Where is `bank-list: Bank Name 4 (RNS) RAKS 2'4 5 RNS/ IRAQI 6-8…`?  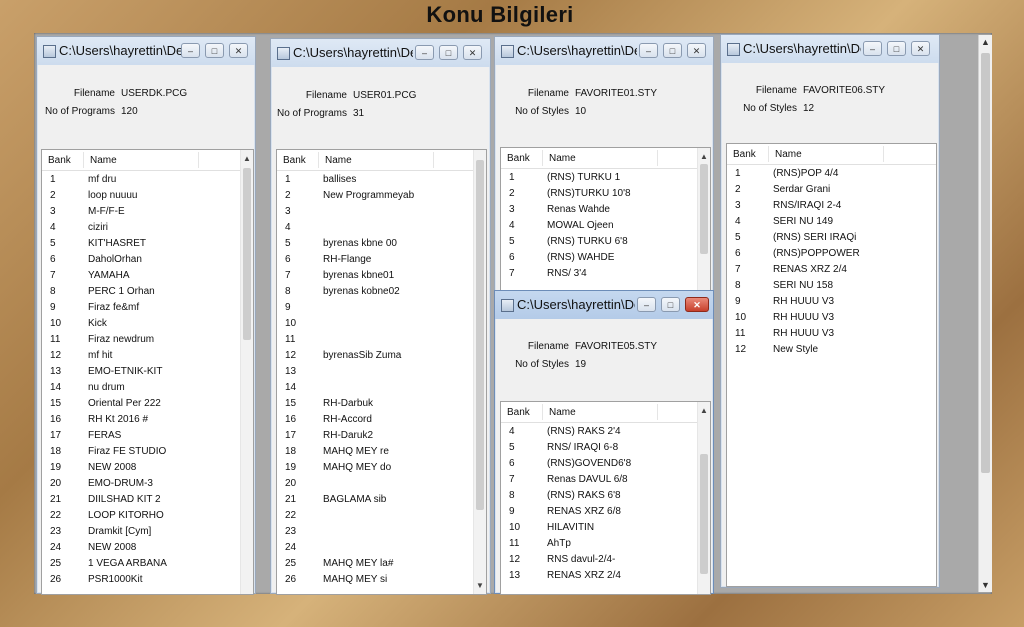 bank-list: Bank Name 4 (RNS) RAKS 2'4 5 RNS/ IRAQI 6-8… is located at coordinates (605, 498).